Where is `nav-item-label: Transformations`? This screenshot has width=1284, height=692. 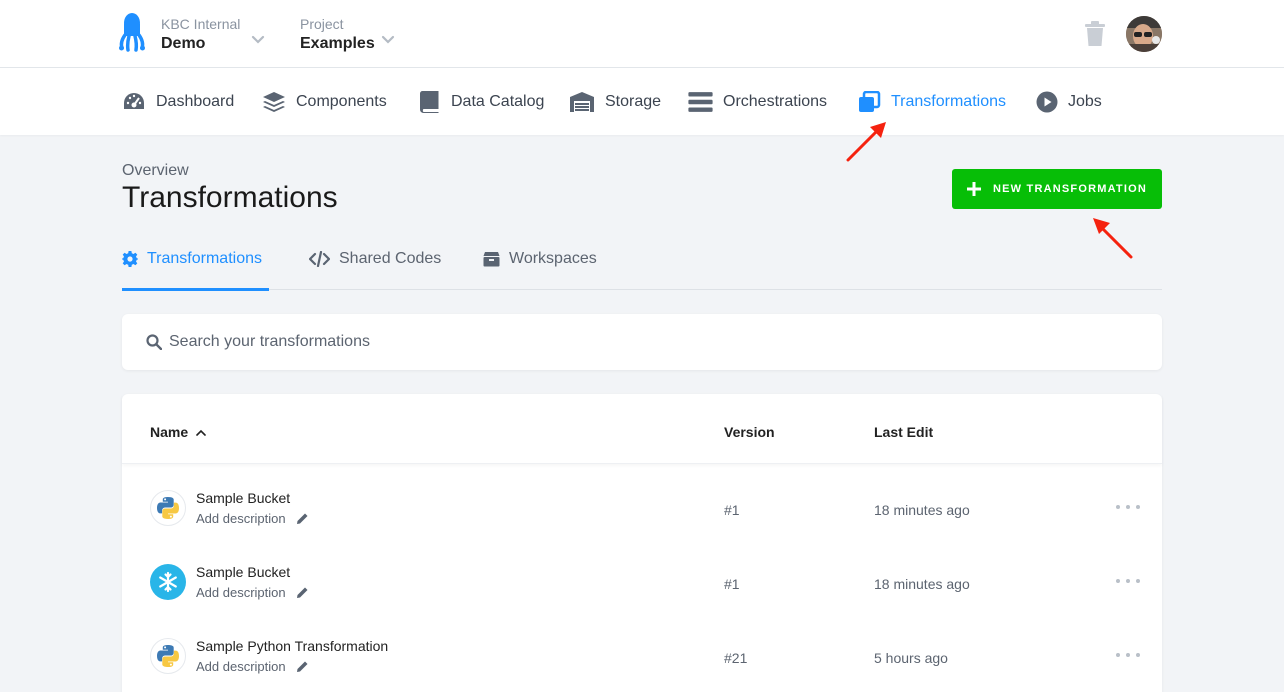
nav-item-label: Transformations is located at coordinates (948, 101).